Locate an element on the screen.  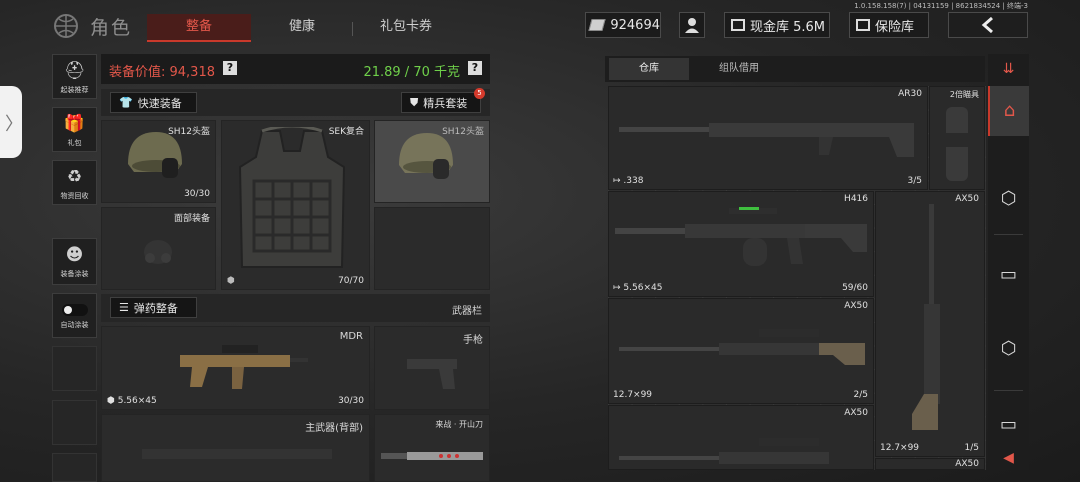
storage-tabs: 仓库 组队借用 is located at coordinates (795, 69).